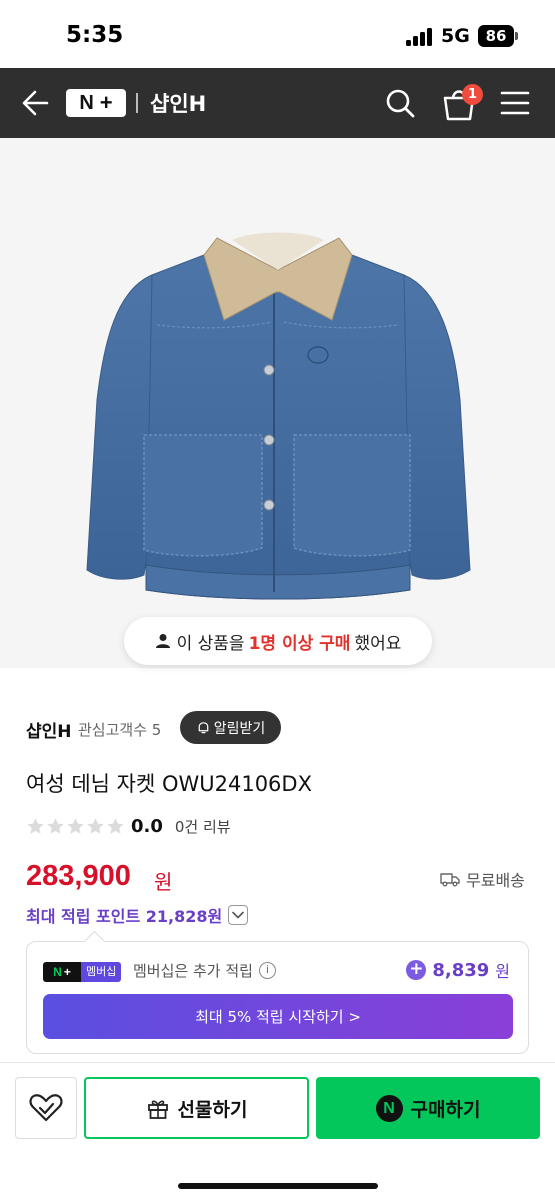 The image size is (555, 1200). Describe the element at coordinates (461, 970) in the screenshot. I see `membership-points-value: 8,839` at that location.